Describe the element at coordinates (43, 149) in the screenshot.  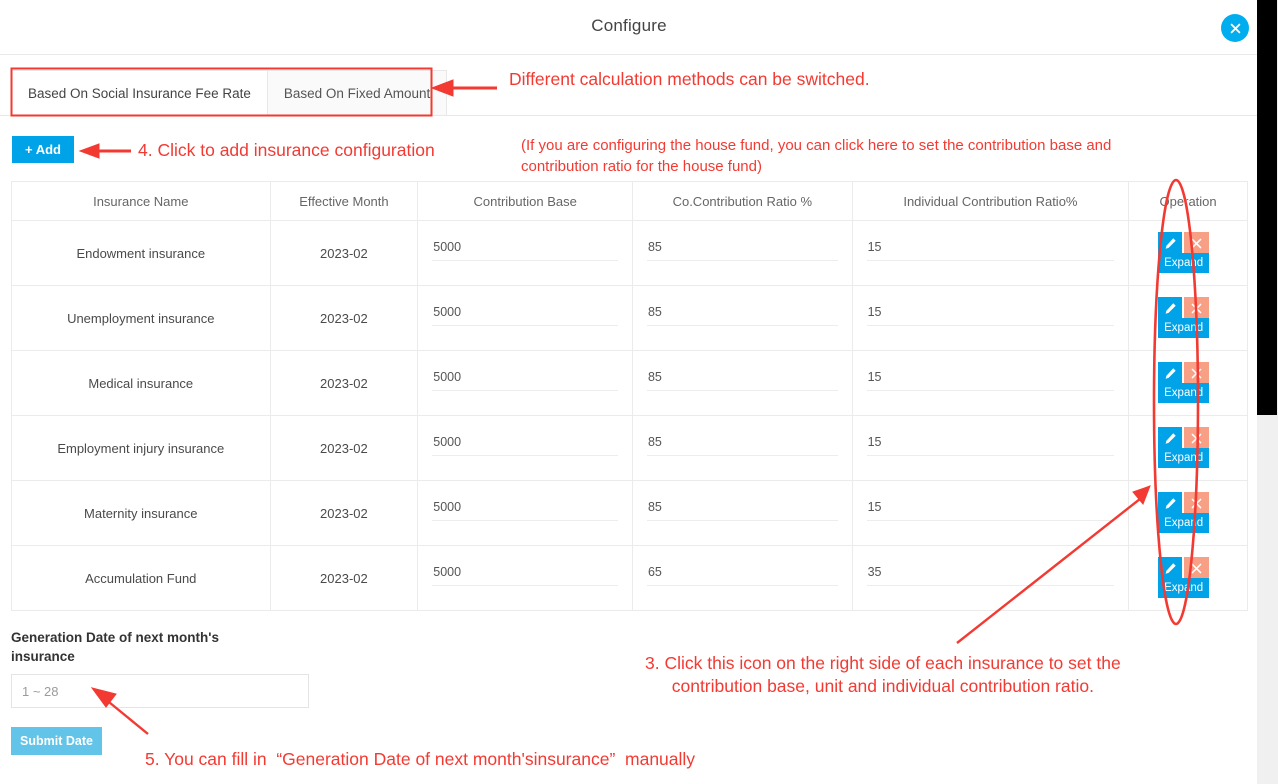
I see `add-button: + Add` at that location.